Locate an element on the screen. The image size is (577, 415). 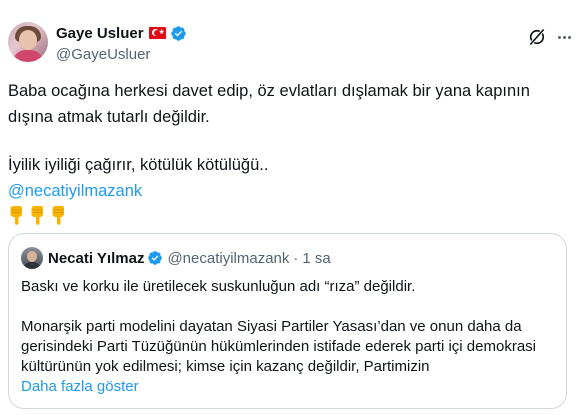
more-options-icon is located at coordinates (564, 37).